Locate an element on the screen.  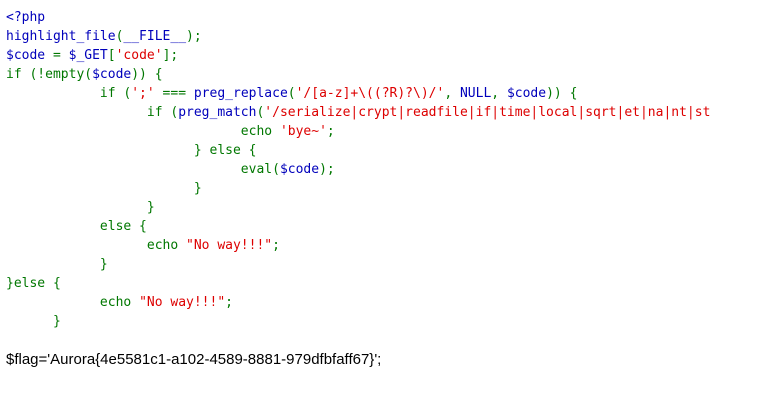
code-line: <?php is located at coordinates (358, 17).